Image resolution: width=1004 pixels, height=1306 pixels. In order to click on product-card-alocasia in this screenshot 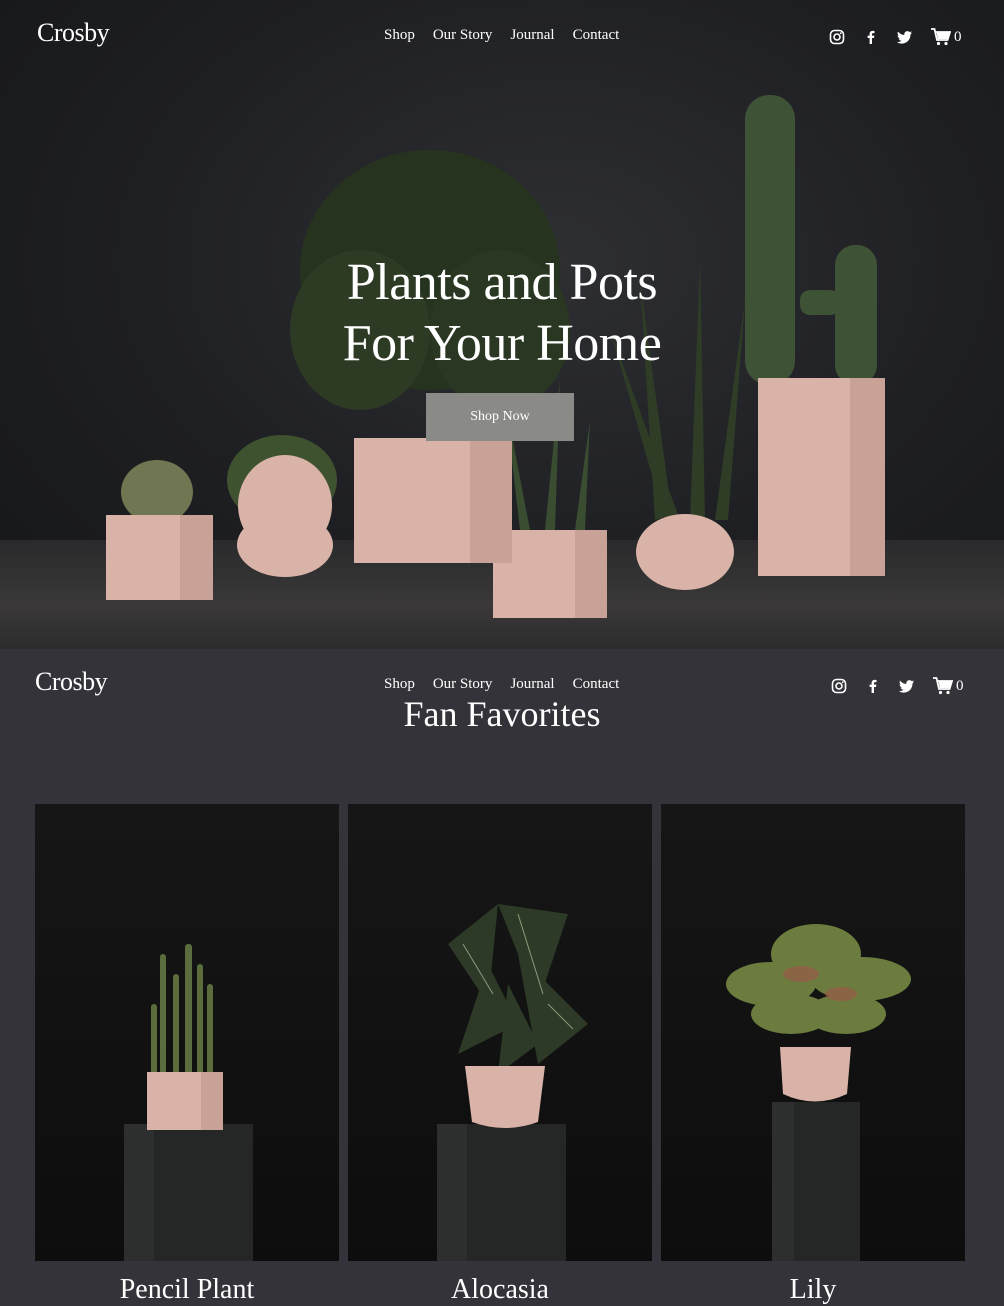, I will do `click(500, 1032)`.